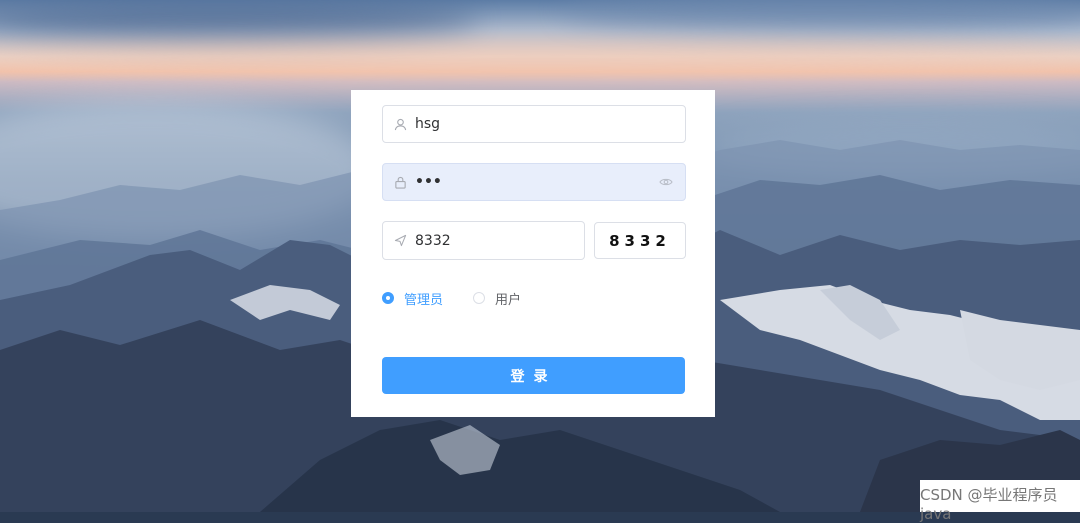 The height and width of the screenshot is (523, 1080). I want to click on login-button: 登录, so click(533, 375).